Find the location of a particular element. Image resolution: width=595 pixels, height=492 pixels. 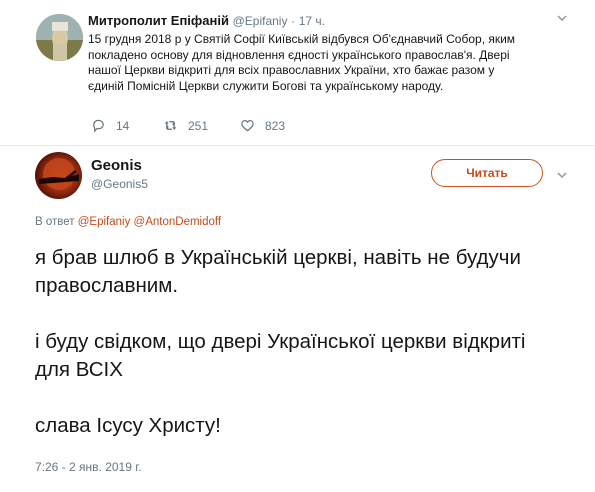

reply-context: В ответ @Epifaniy @AntonDemidoff is located at coordinates (128, 222).